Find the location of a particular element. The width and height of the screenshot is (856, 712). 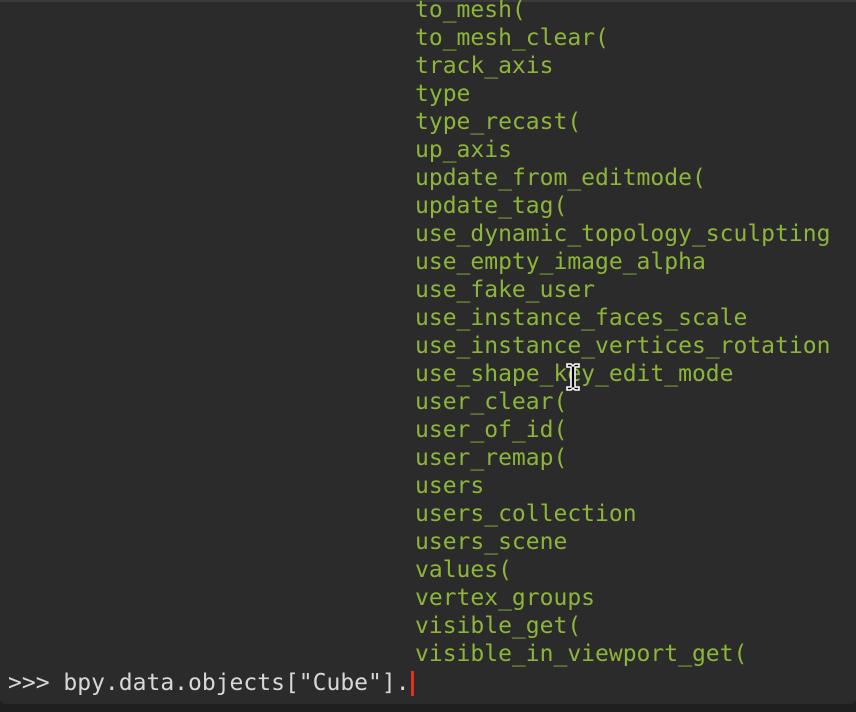

completion-item: users_scene is located at coordinates (491, 542).